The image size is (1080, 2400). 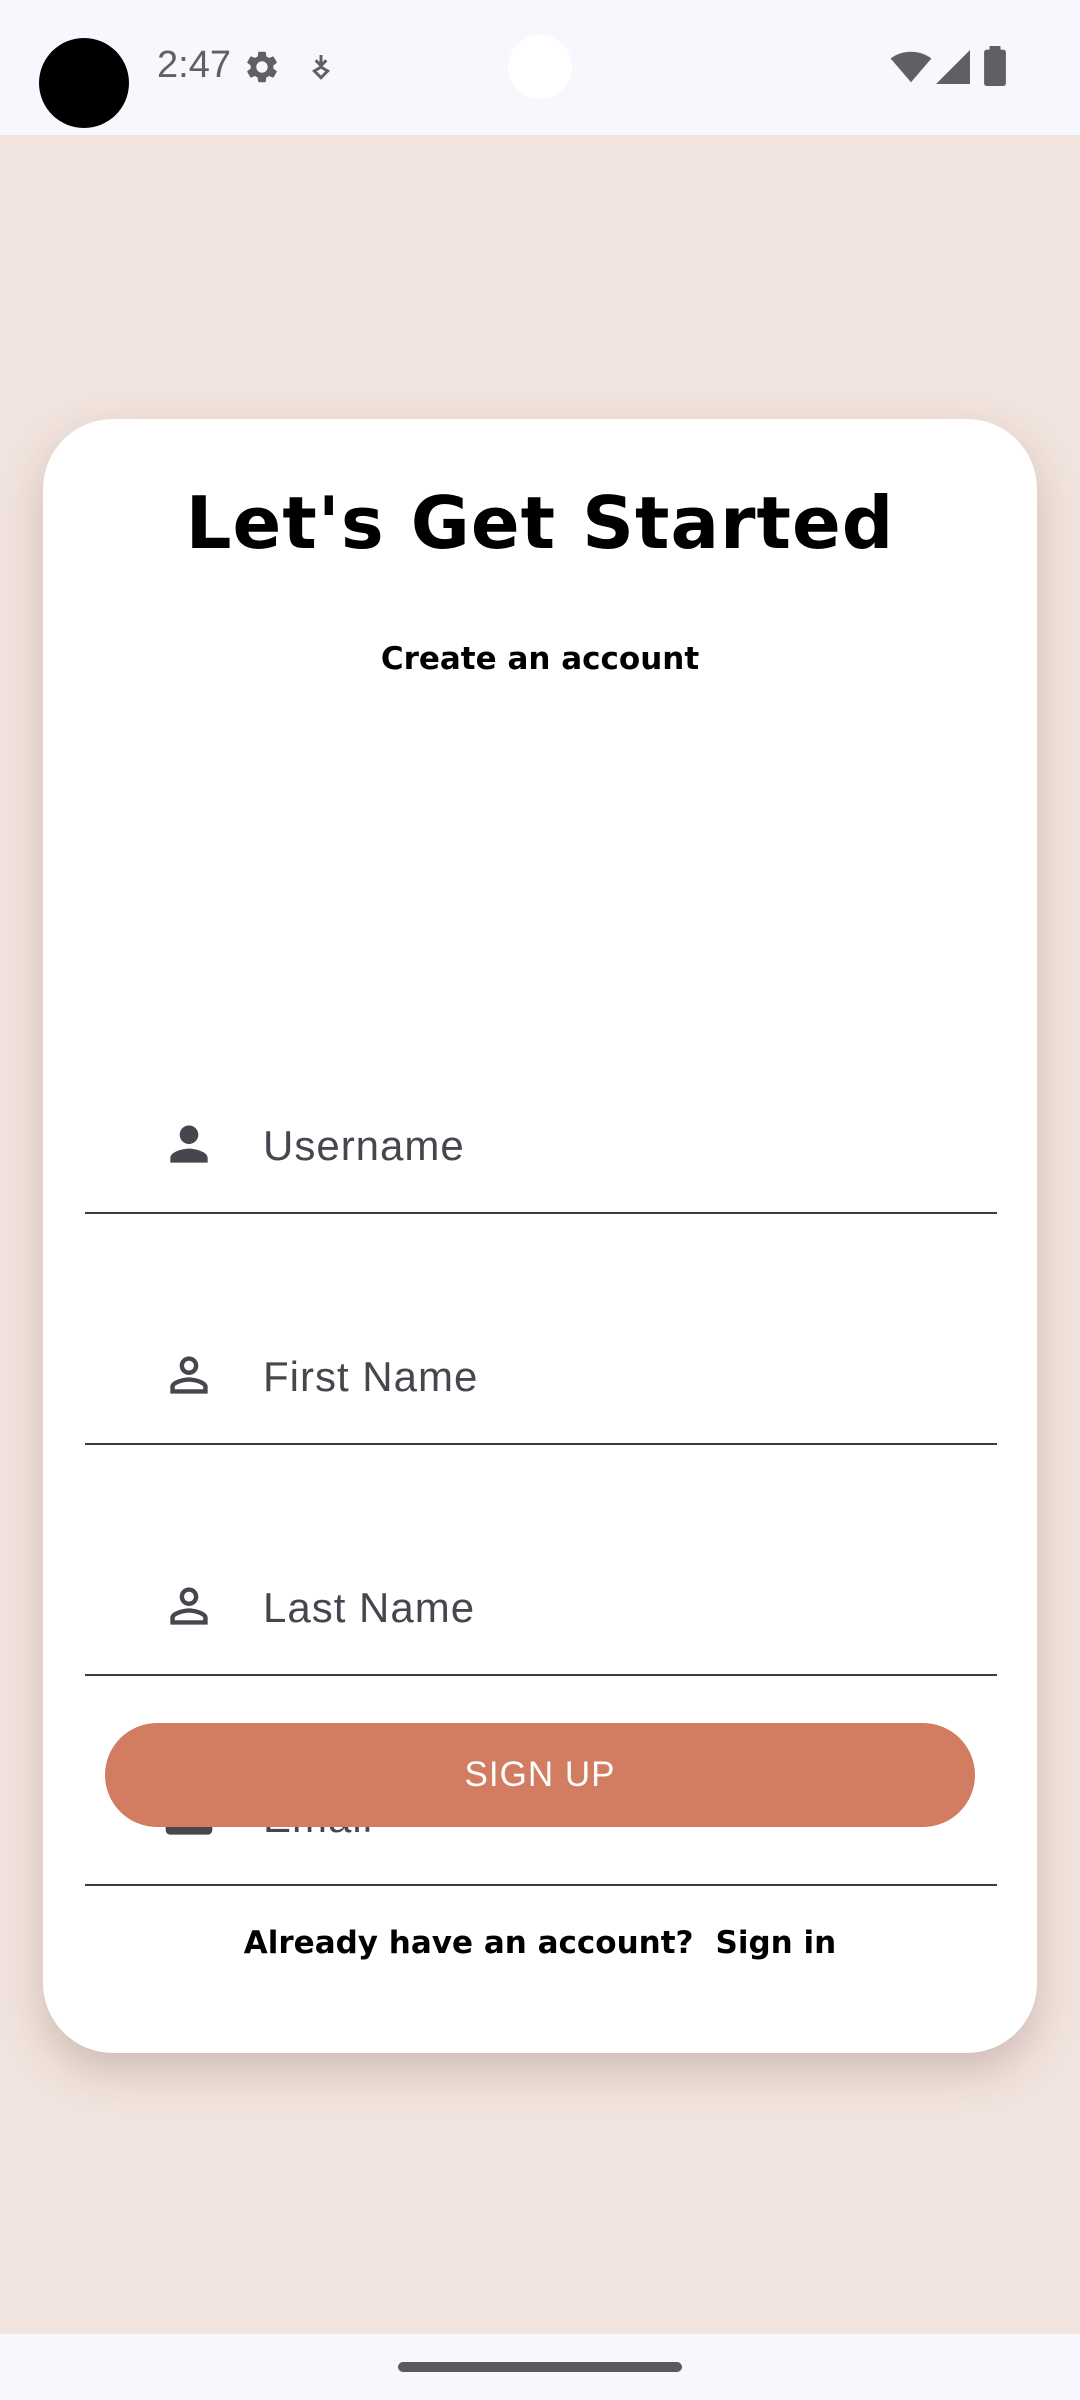 I want to click on username-field, so click(x=541, y=1153).